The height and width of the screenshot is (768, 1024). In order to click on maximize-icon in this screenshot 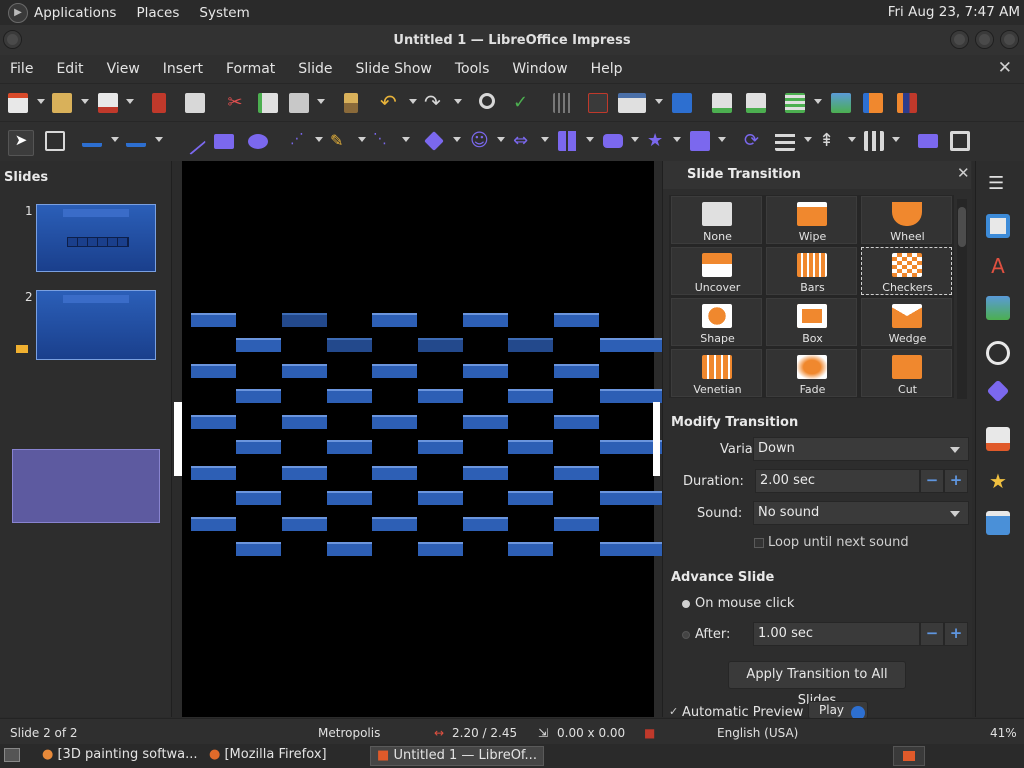, I will do `click(984, 39)`.